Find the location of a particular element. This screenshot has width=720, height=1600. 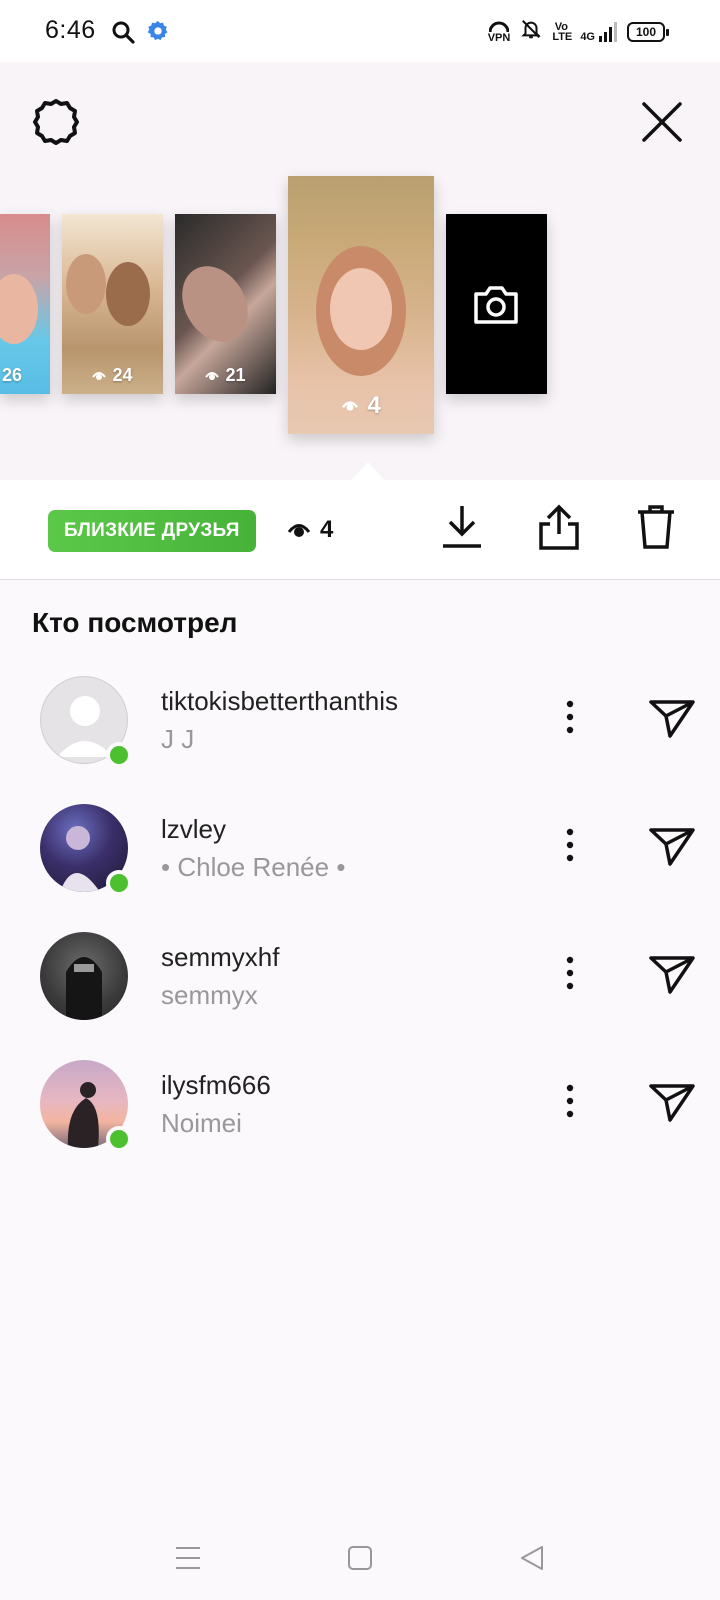

settings-button is located at coordinates (56, 121).